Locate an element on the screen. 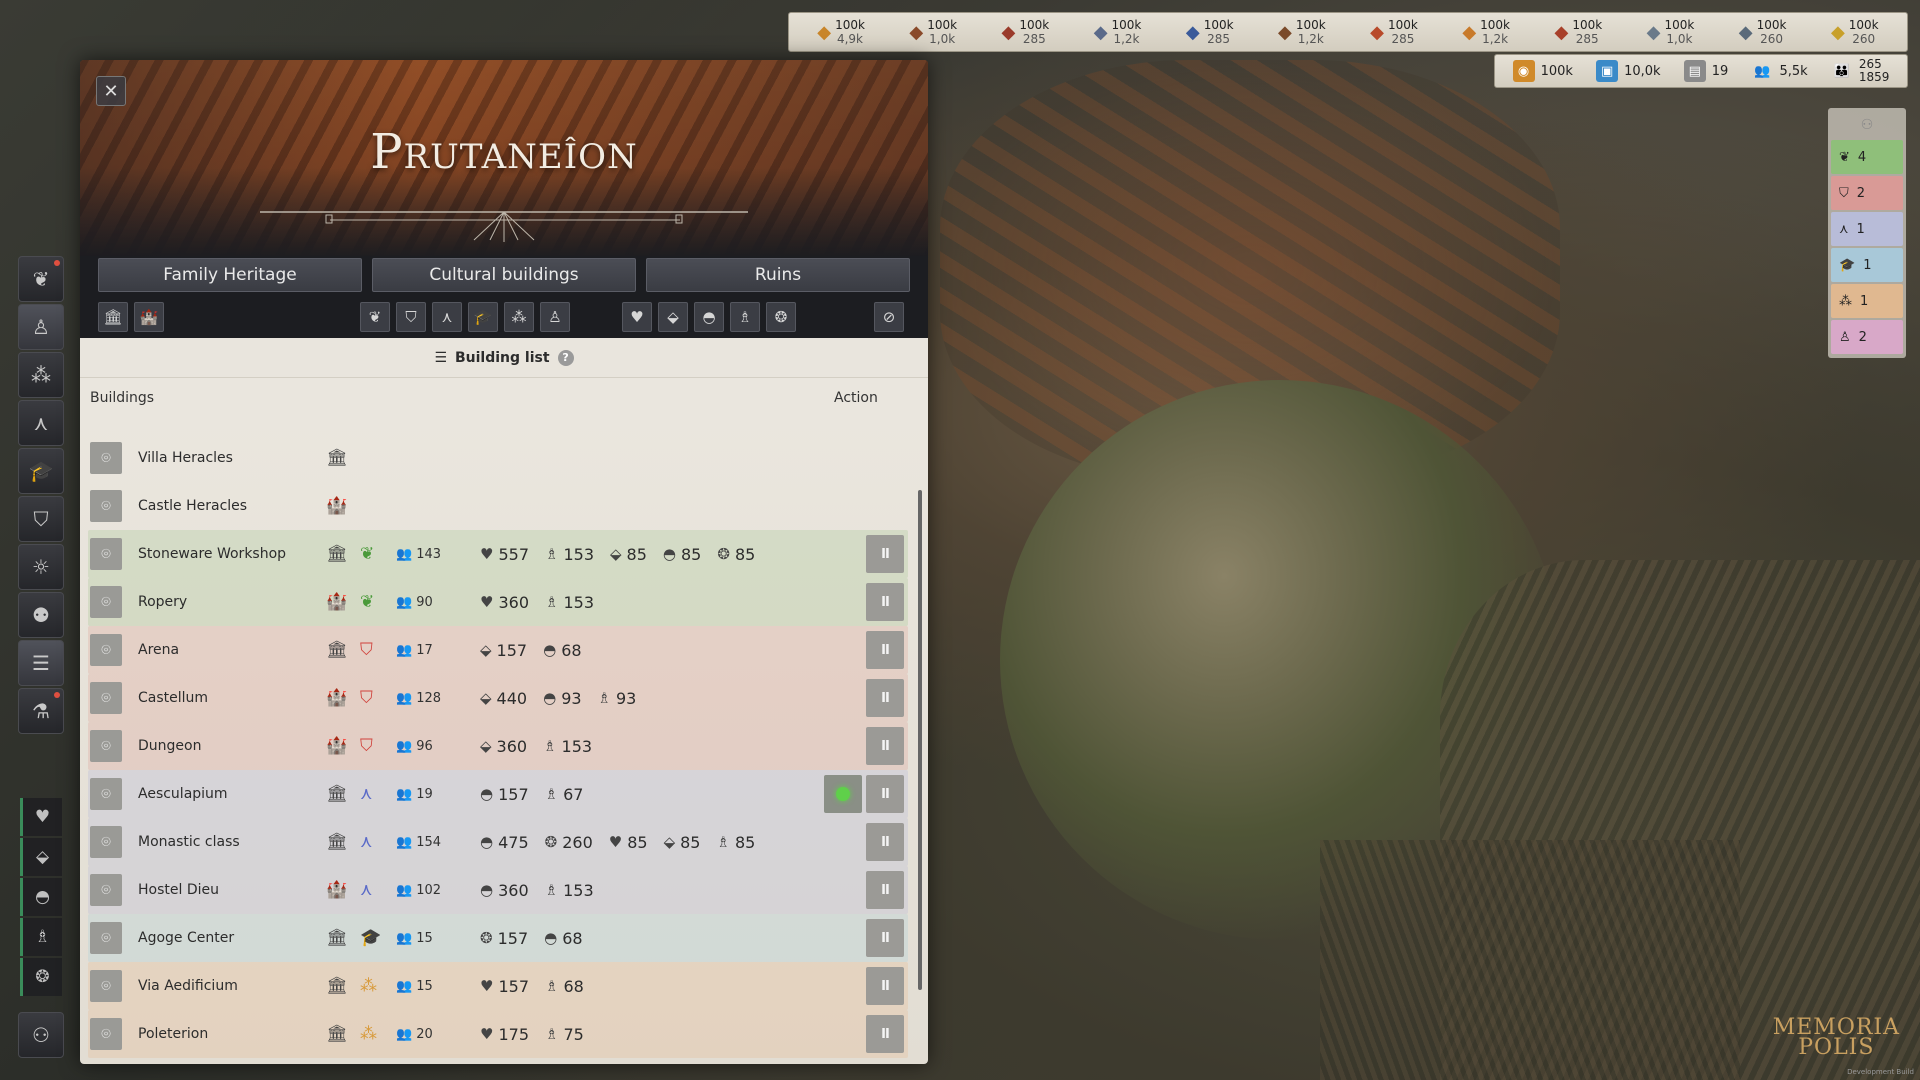  shield-filter-button: ⬙ is located at coordinates (41, 857).